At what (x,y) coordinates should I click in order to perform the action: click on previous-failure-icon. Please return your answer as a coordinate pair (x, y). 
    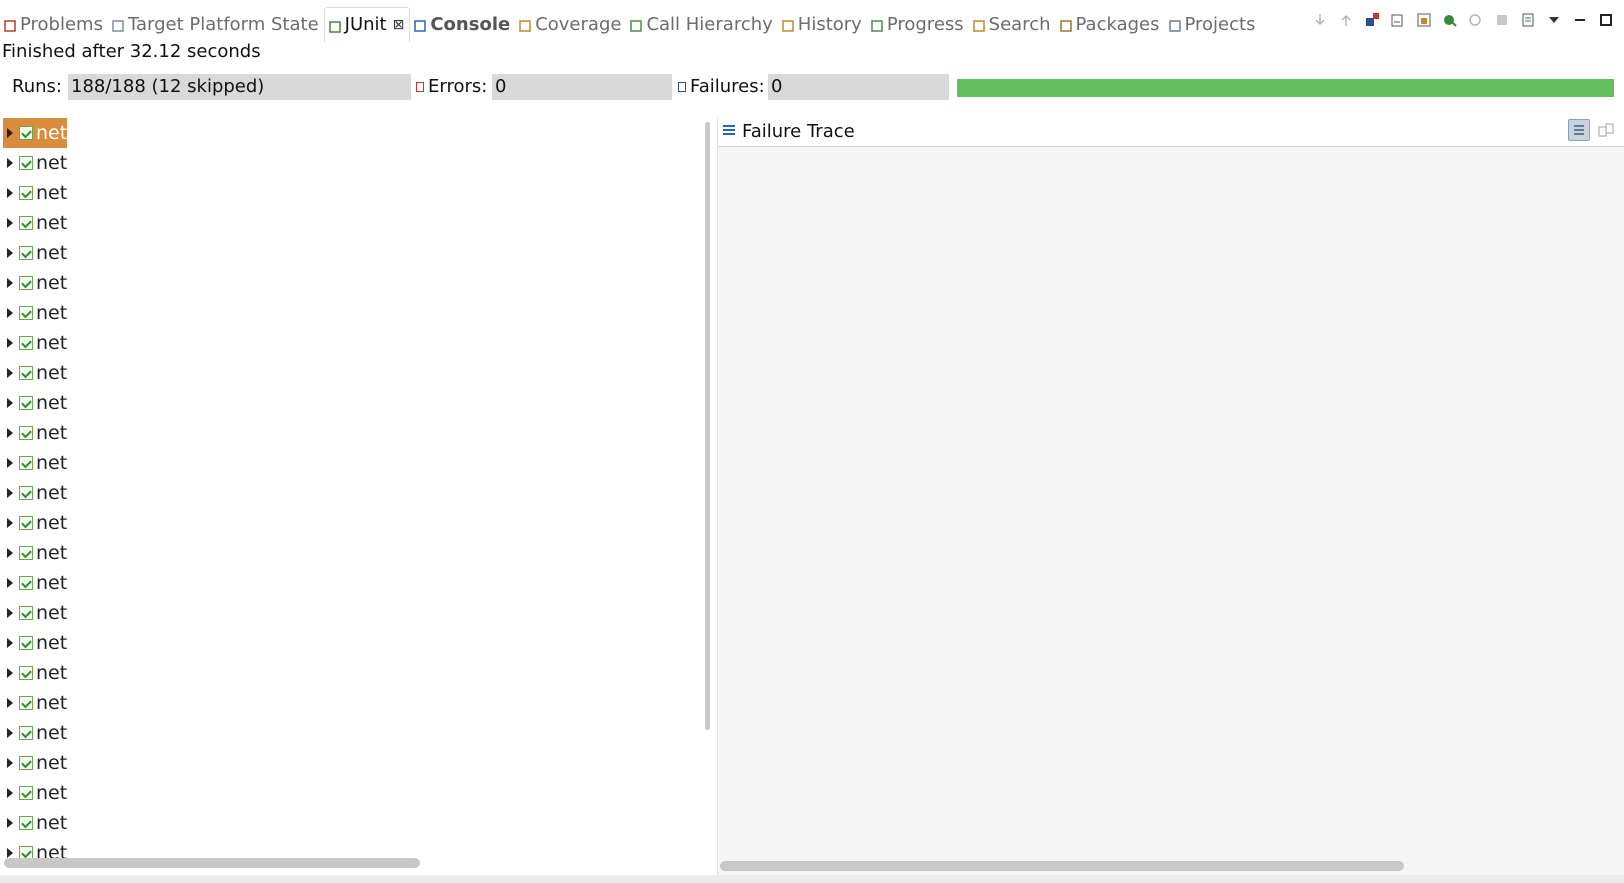
    Looking at the image, I should click on (1346, 20).